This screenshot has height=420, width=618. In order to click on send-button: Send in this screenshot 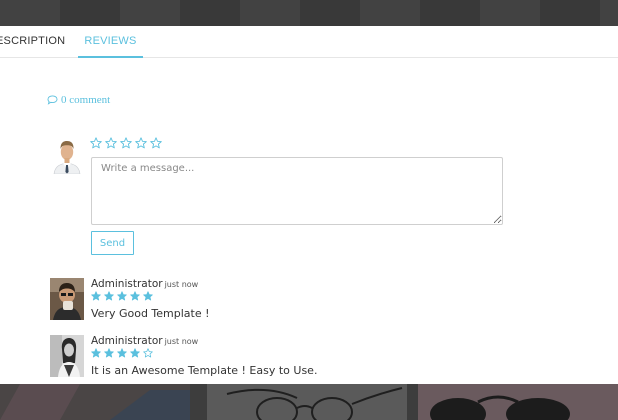, I will do `click(112, 243)`.